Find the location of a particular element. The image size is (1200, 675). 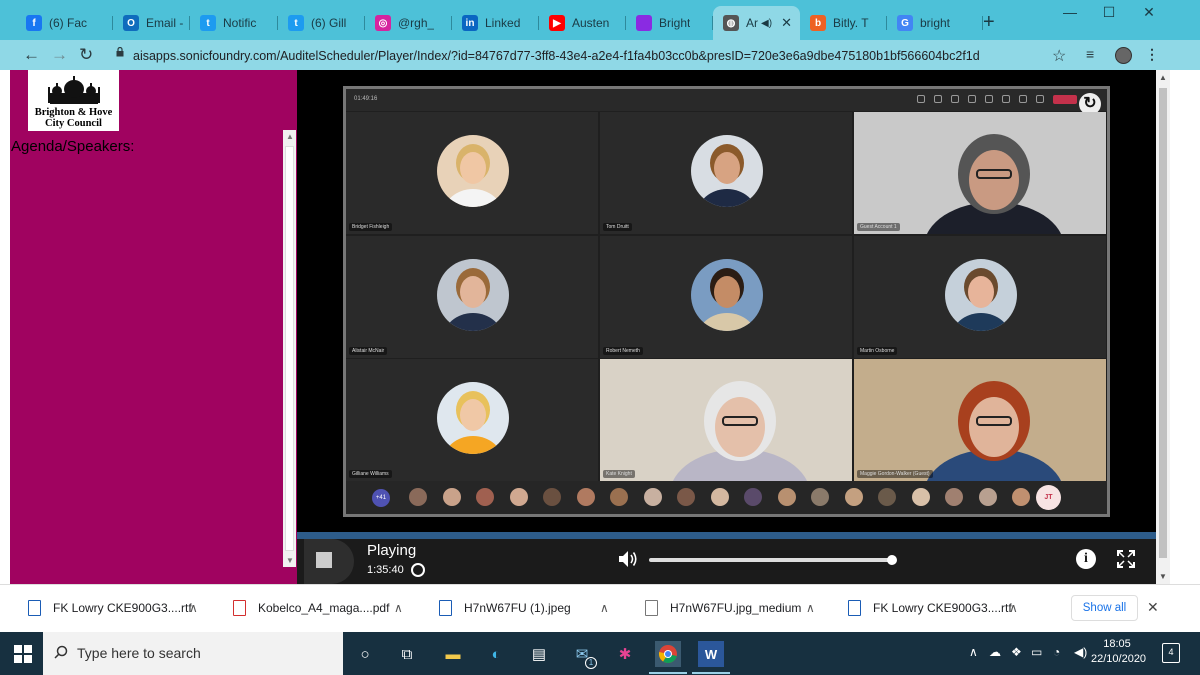

stop-icon is located at coordinates (324, 560).